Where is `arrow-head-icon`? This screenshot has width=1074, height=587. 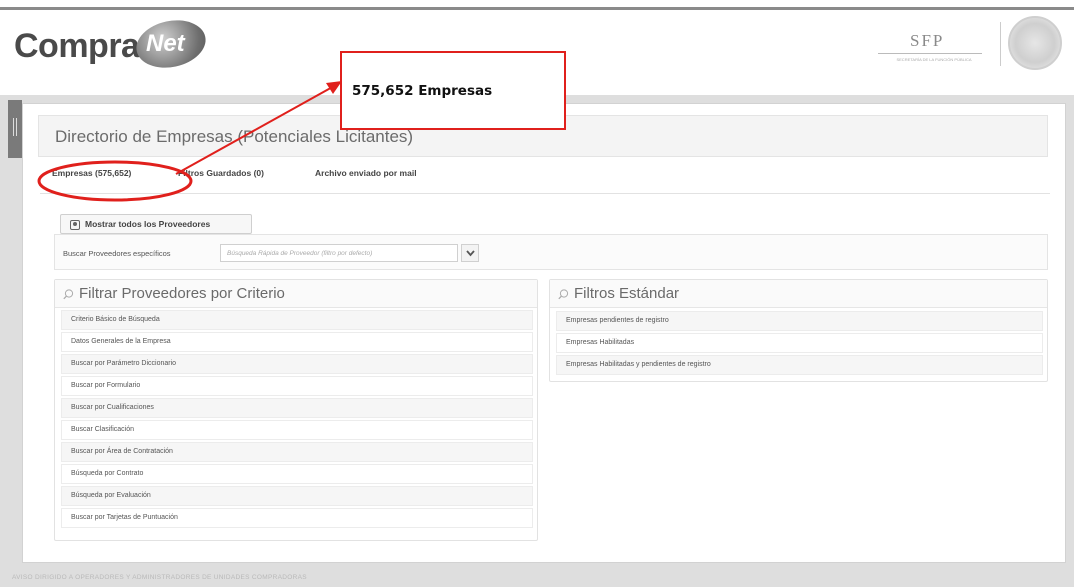 arrow-head-icon is located at coordinates (334, 87).